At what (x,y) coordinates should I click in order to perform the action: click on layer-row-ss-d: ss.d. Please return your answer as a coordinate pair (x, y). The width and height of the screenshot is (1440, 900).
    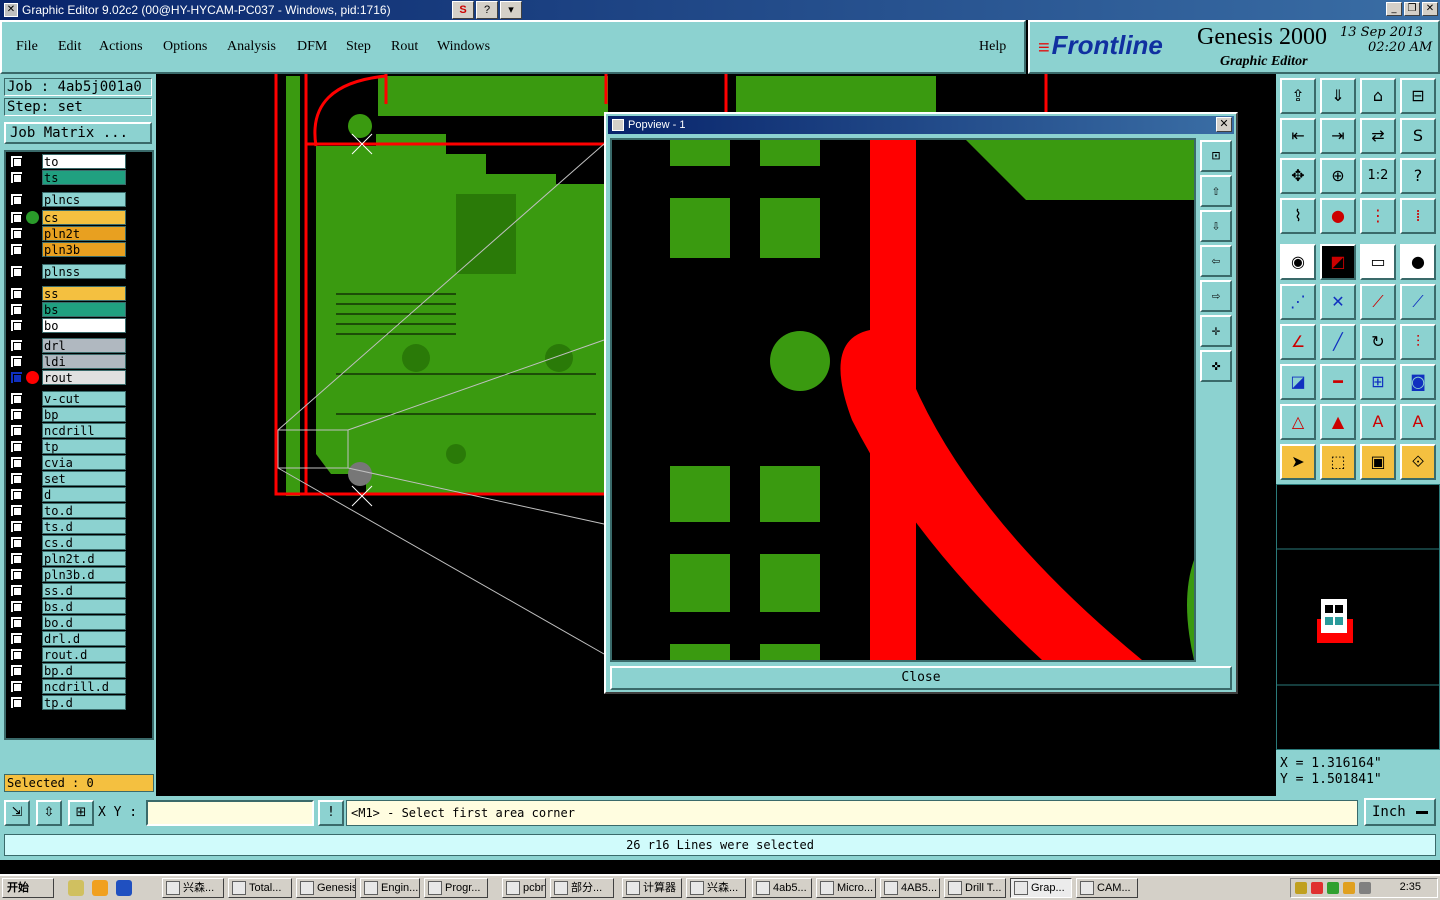
    Looking at the image, I should click on (68, 590).